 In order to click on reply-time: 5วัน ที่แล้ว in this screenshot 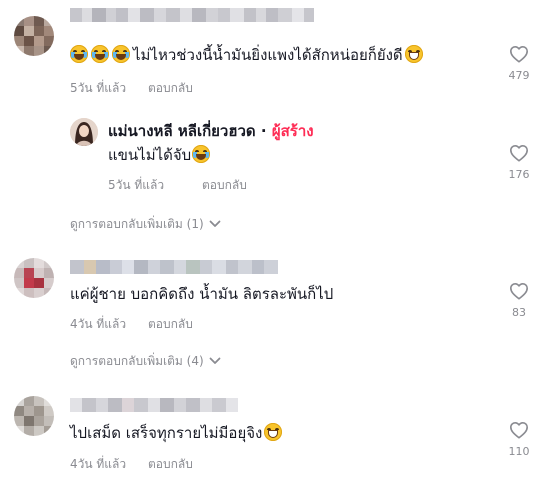, I will do `click(136, 185)`.